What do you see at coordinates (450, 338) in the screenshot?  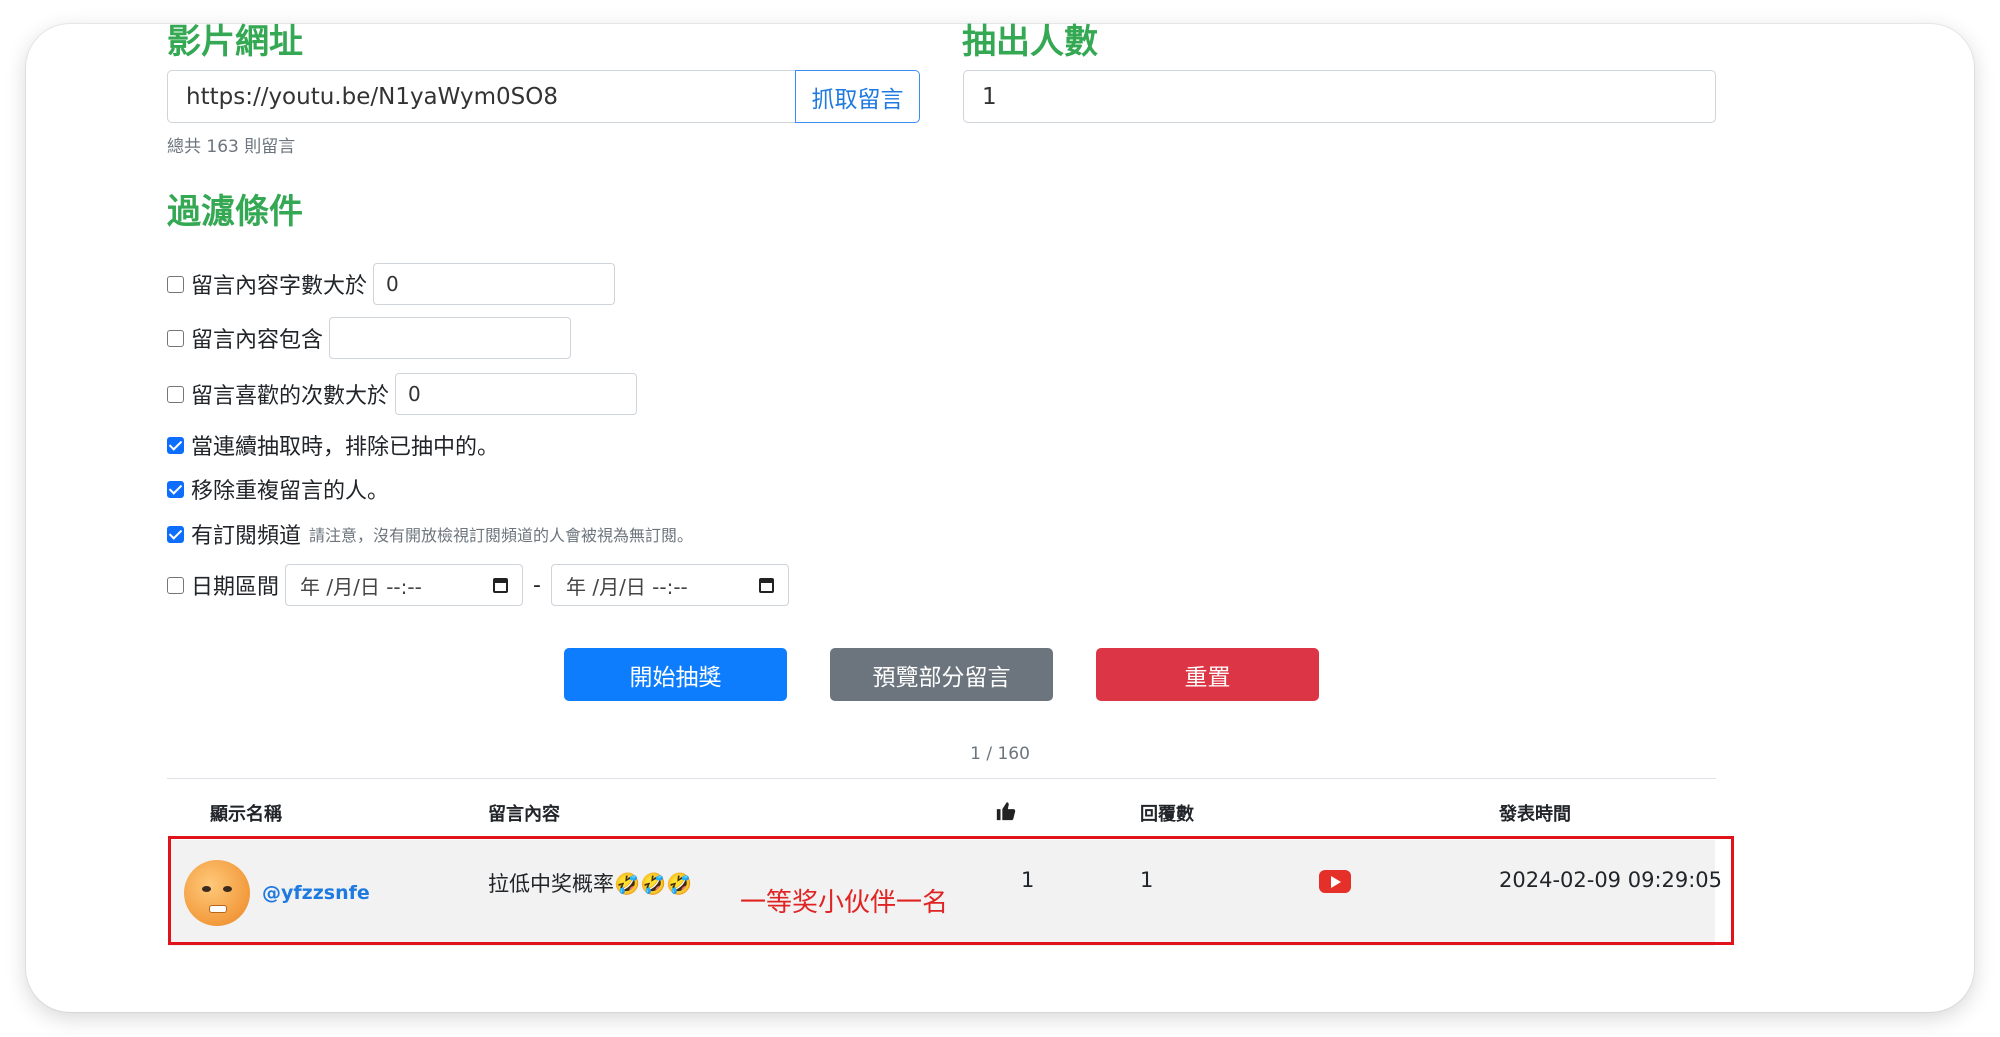 I see `contains-input` at bounding box center [450, 338].